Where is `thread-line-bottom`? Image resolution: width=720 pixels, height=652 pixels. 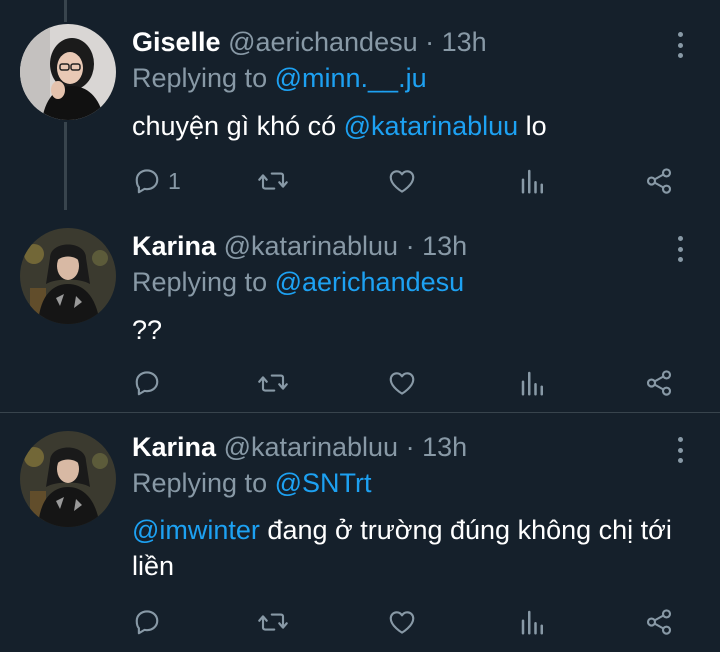 thread-line-bottom is located at coordinates (65, 166).